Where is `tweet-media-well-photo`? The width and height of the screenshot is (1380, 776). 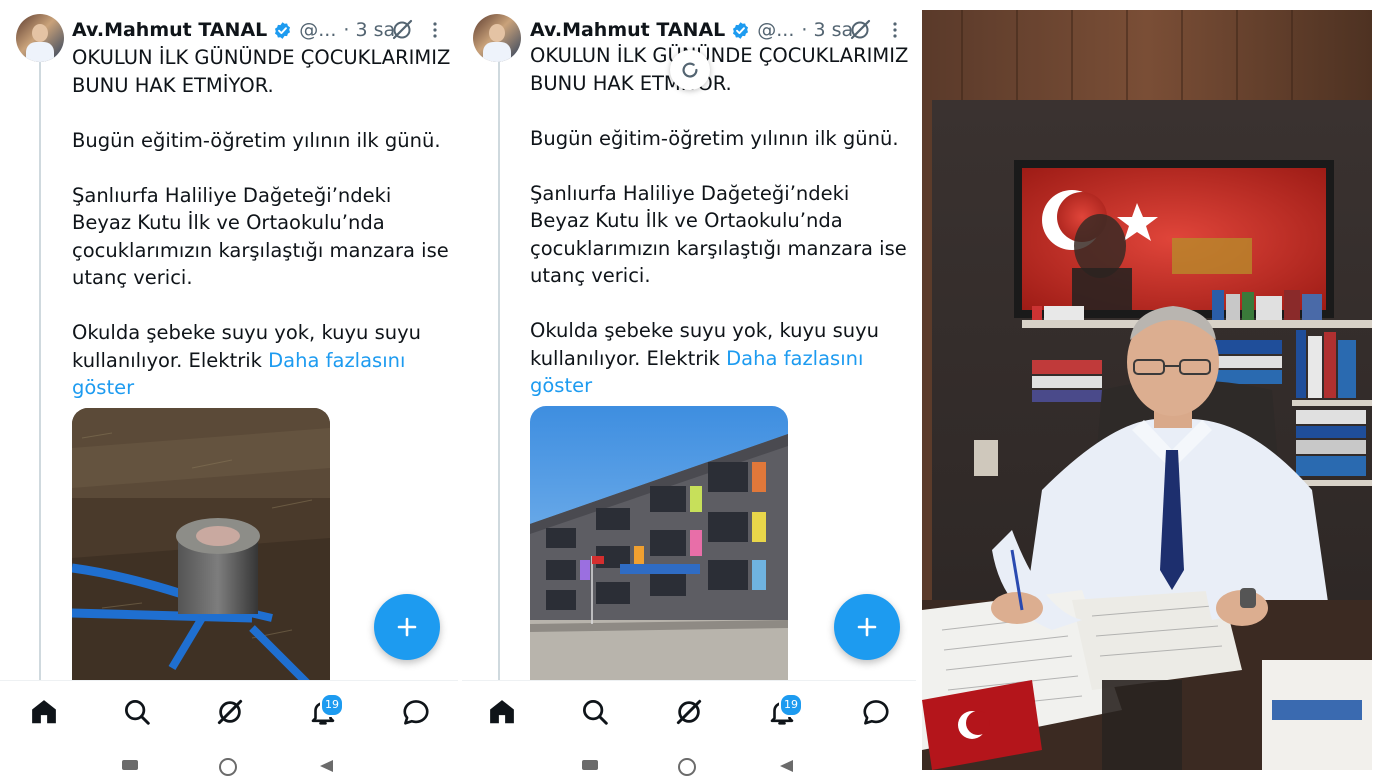
tweet-media-well-photo is located at coordinates (201, 548).